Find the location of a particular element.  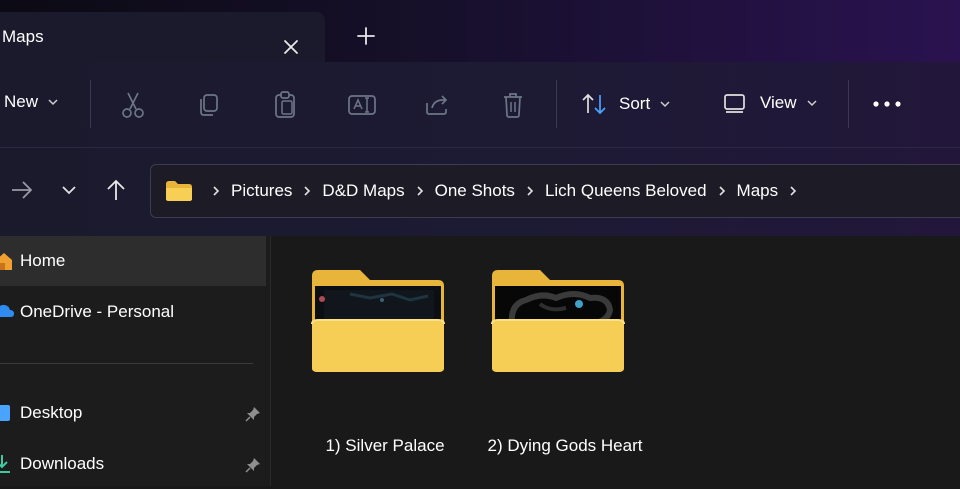

view-button: View is located at coordinates (770, 103).